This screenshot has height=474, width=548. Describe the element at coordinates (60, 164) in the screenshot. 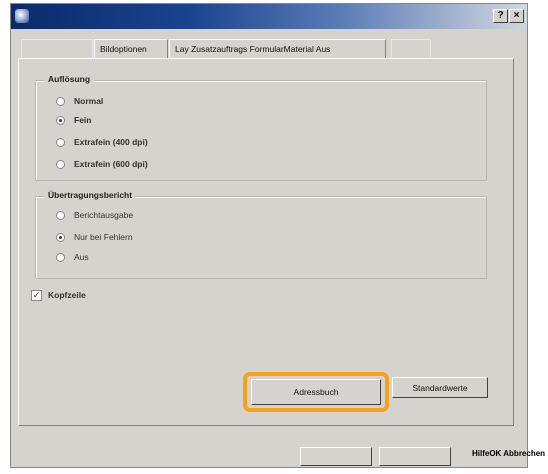

I see `radio-extrafein-600-circle` at that location.